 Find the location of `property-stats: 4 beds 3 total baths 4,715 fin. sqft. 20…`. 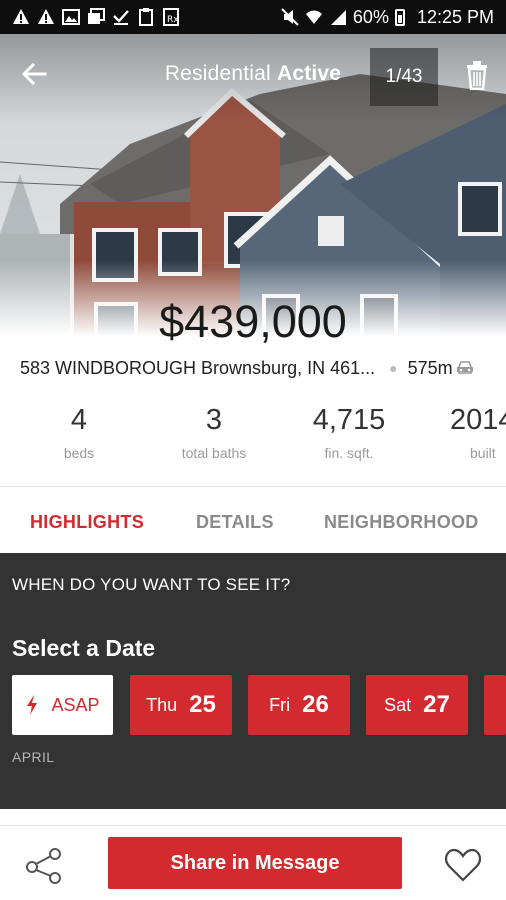

property-stats: 4 beds 3 total baths 4,715 fin. sqft. 20… is located at coordinates (253, 444).